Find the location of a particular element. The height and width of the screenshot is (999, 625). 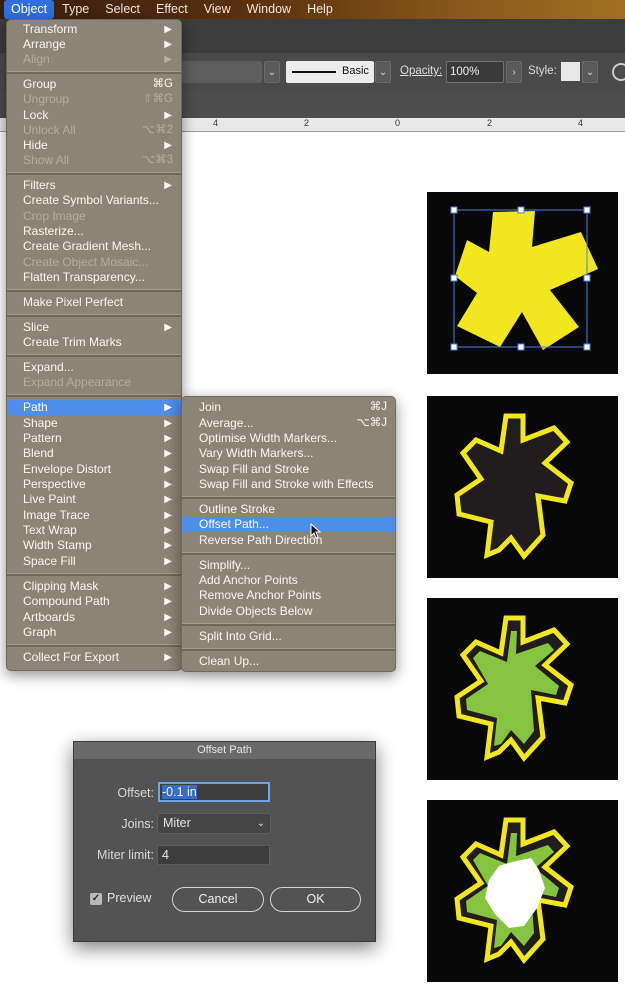

joins-select: Miter ⌄ is located at coordinates (214, 823).